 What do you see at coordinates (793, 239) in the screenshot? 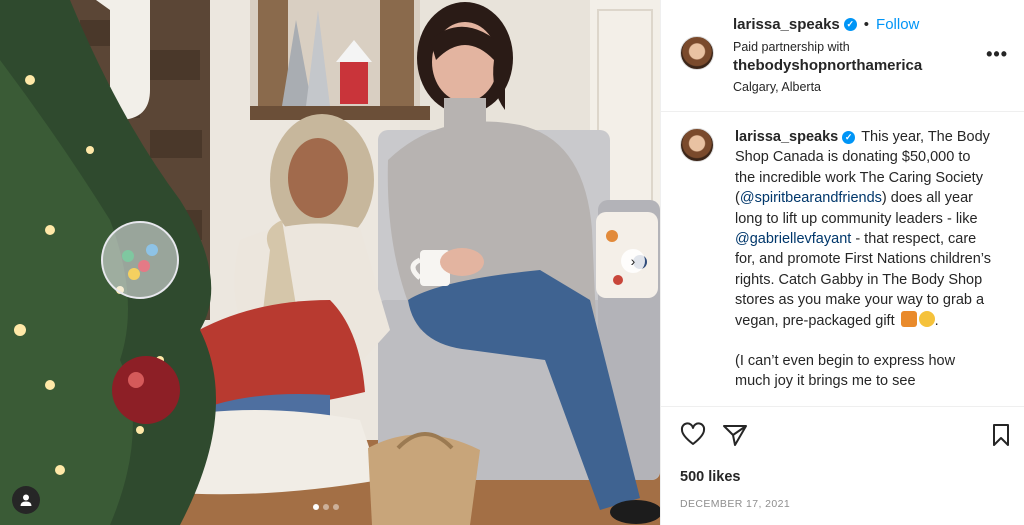
I see `mention-link: @gabriellevfayant` at bounding box center [793, 239].